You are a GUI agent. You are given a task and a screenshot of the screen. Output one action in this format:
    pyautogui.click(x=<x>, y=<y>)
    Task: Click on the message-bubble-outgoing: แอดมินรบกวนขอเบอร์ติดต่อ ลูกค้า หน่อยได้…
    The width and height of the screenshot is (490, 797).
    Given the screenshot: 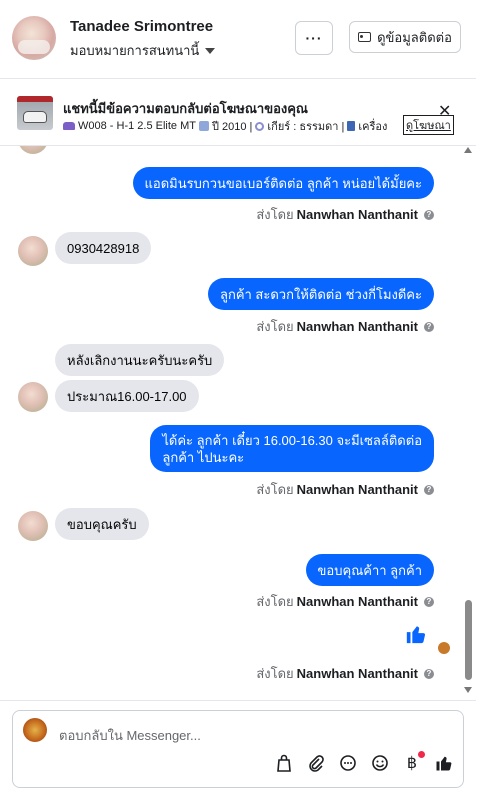 What is the action you would take?
    pyautogui.click(x=283, y=183)
    